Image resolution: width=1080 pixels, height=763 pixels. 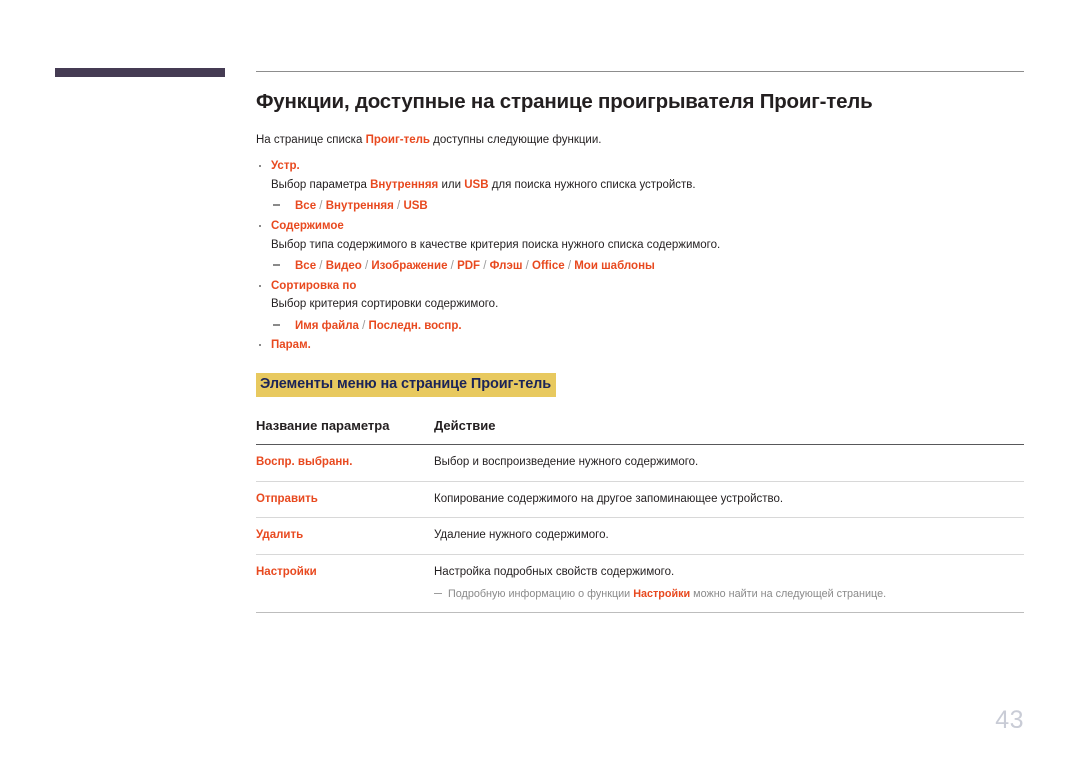 What do you see at coordinates (506, 266) in the screenshot?
I see `feature-option-value: Флэш` at bounding box center [506, 266].